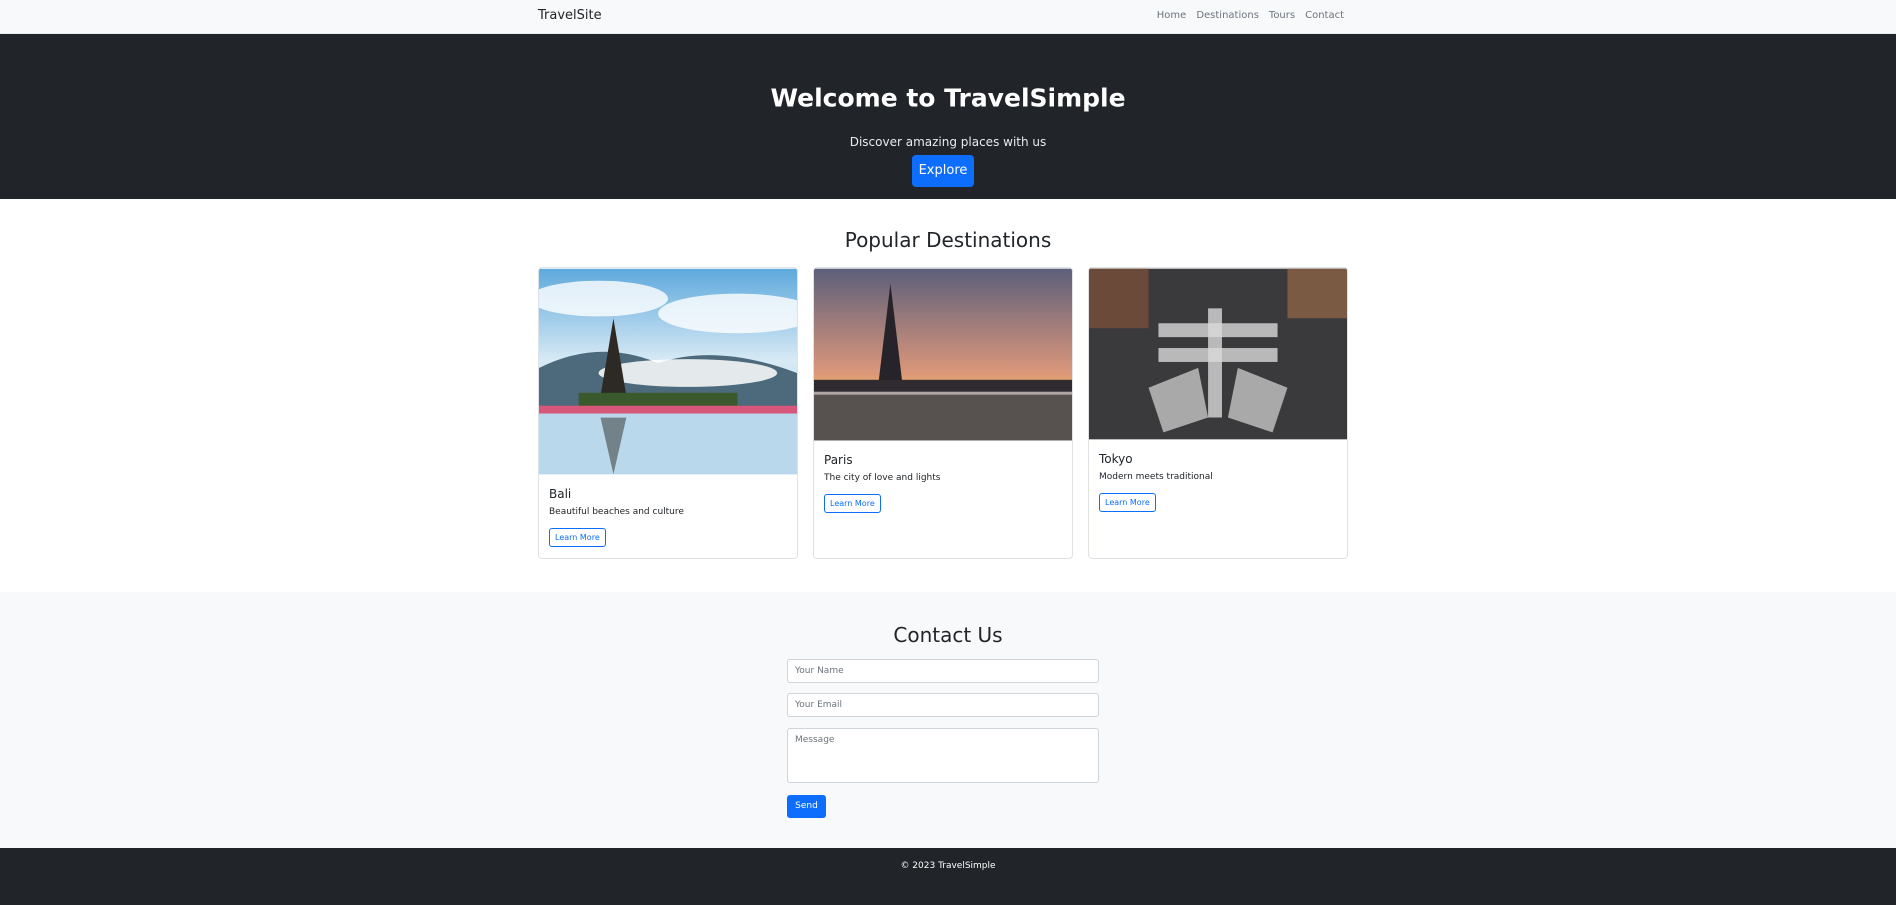 The width and height of the screenshot is (1896, 905). What do you see at coordinates (1227, 15) in the screenshot?
I see `nav-link-destinations: Destinations` at bounding box center [1227, 15].